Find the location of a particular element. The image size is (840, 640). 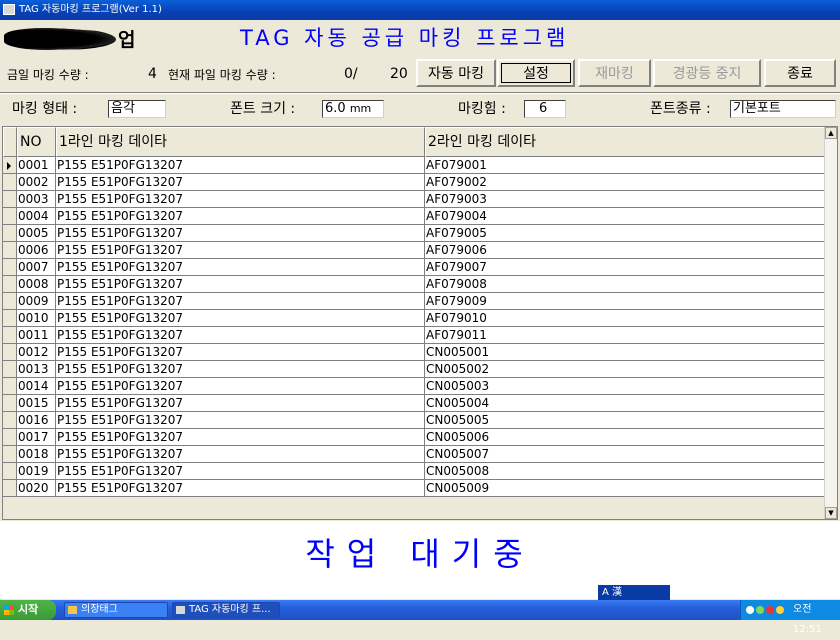

cell-line2: AF079008 is located at coordinates (625, 284).